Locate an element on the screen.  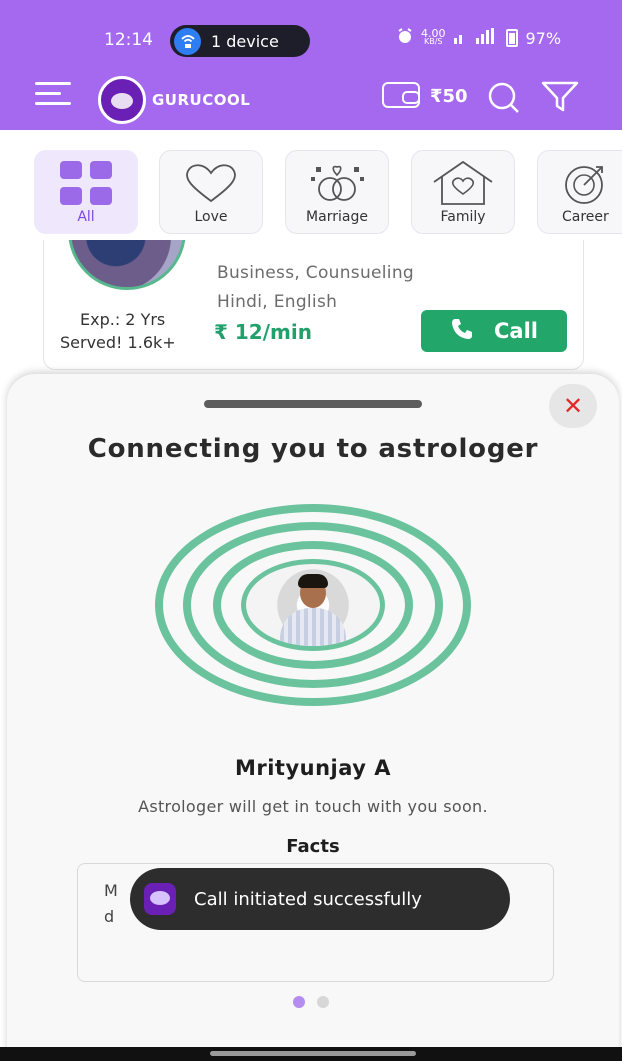
call-button-label: Call is located at coordinates (516, 331).